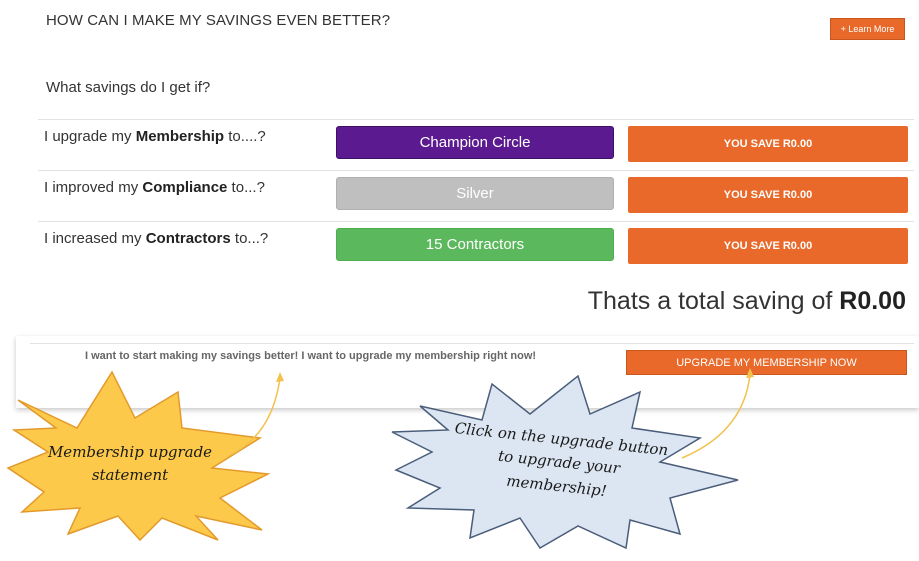 The image size is (919, 561). I want to click on contractors-row-label: I increased my Contractors to...?, so click(156, 238).